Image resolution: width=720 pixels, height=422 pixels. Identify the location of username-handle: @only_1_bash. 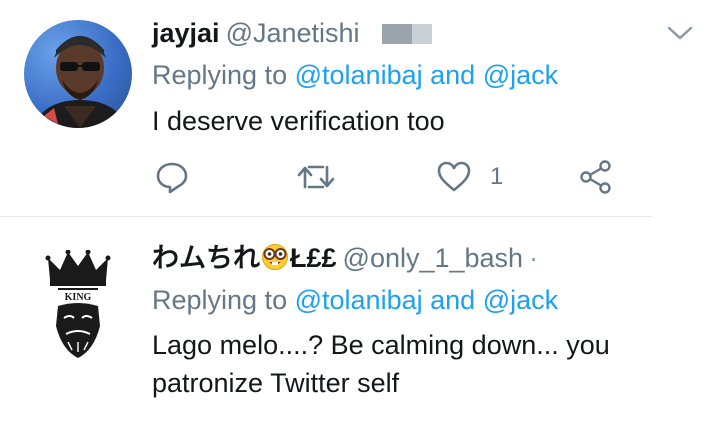
(433, 258).